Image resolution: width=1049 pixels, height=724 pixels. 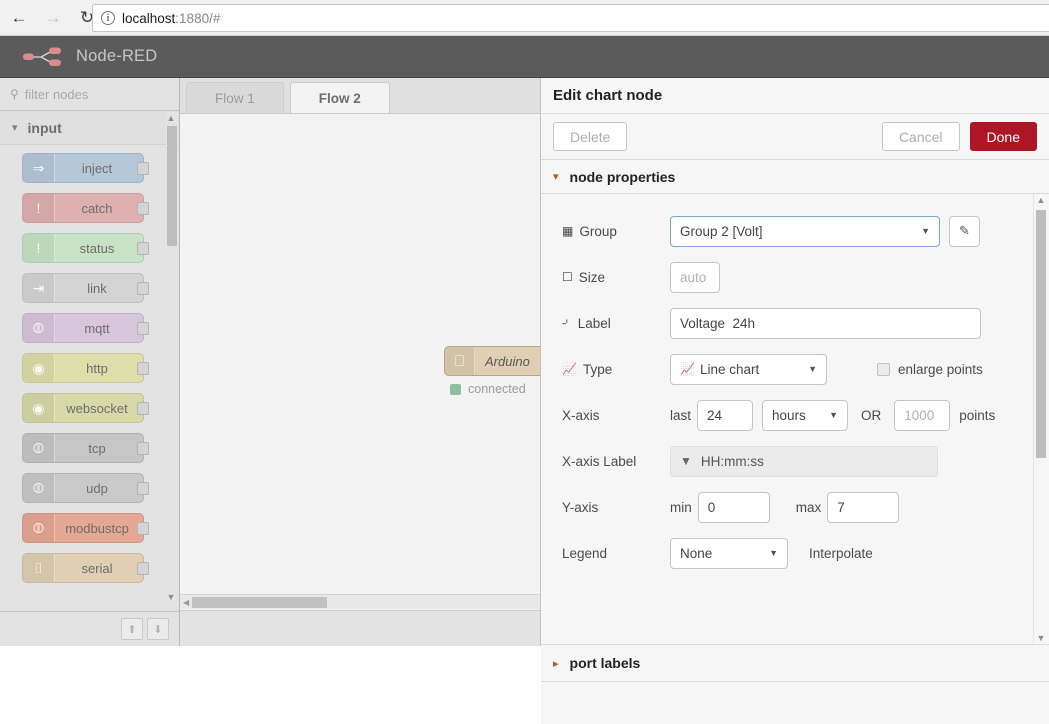 What do you see at coordinates (89, 128) in the screenshot?
I see `palette-category-input: ▾ input` at bounding box center [89, 128].